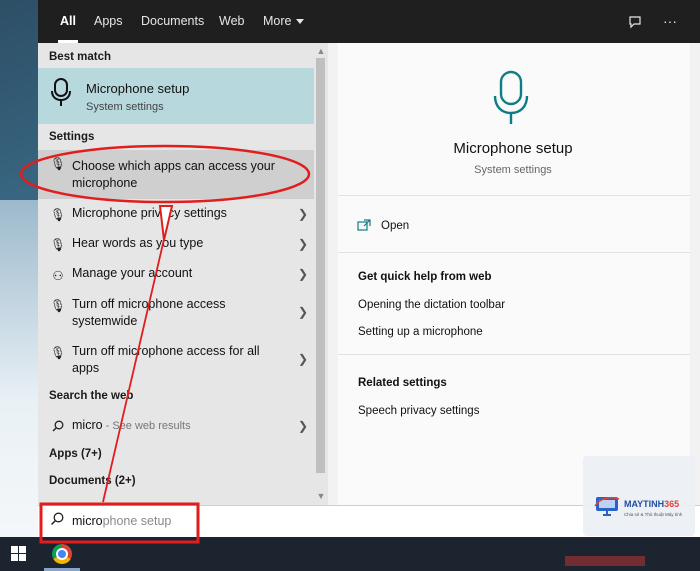 The width and height of the screenshot is (700, 571). What do you see at coordinates (644, 504) in the screenshot?
I see `watermark-brand-main: MAYTINH` at bounding box center [644, 504].